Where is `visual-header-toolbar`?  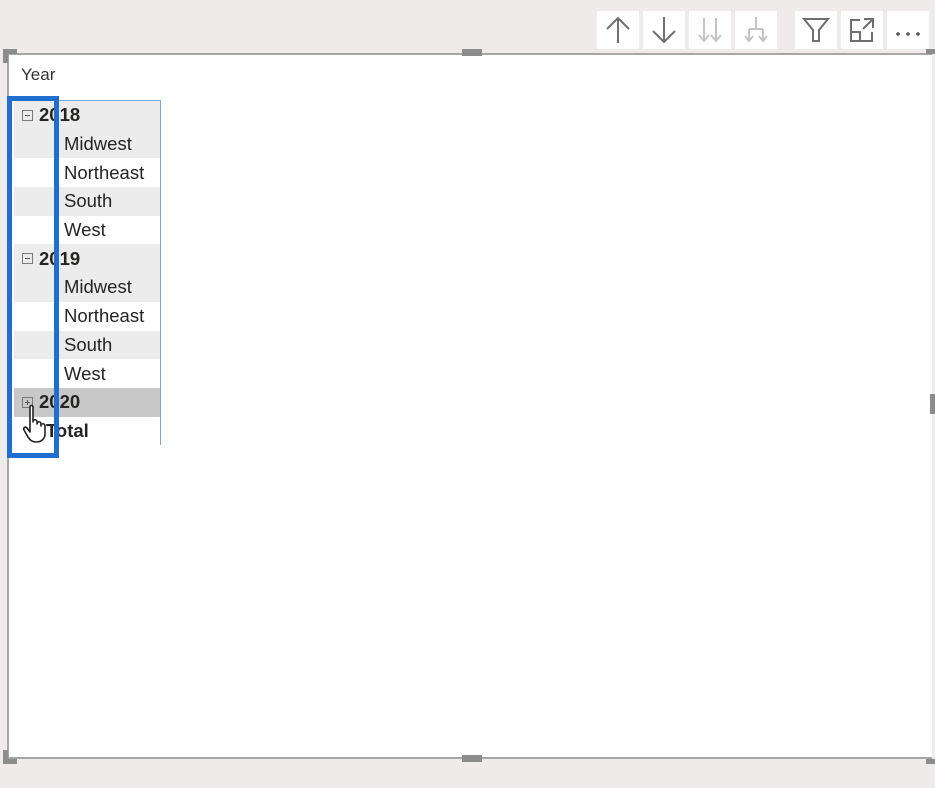 visual-header-toolbar is located at coordinates (763, 30).